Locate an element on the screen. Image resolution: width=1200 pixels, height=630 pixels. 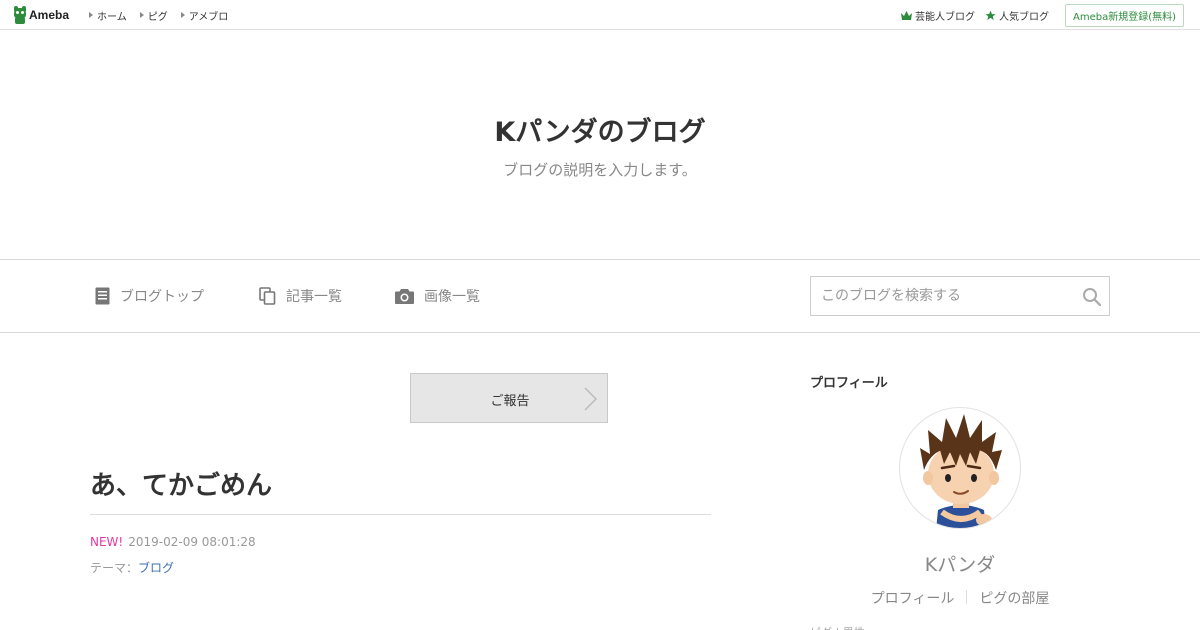
nav-entry-list: 記事一覧 is located at coordinates (300, 296).